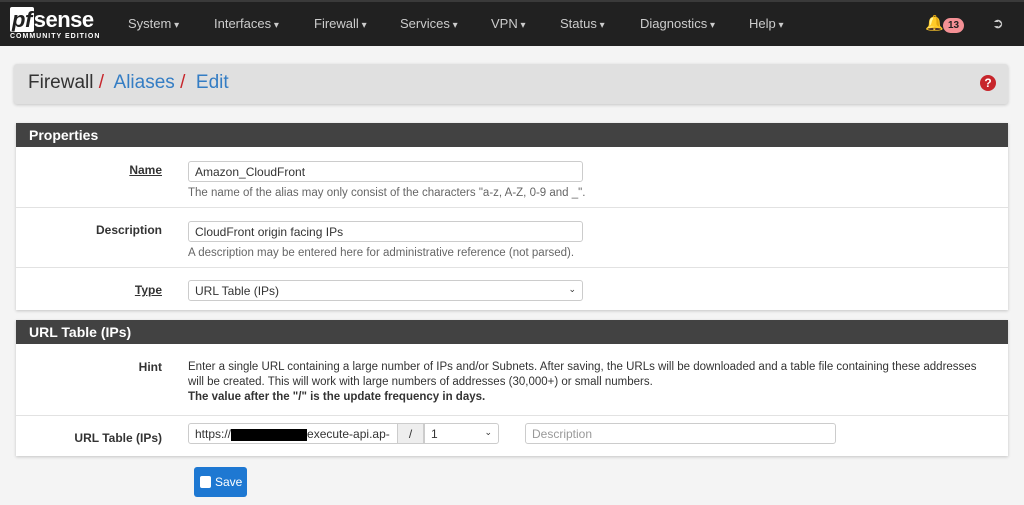  I want to click on save-button: Save, so click(220, 482).